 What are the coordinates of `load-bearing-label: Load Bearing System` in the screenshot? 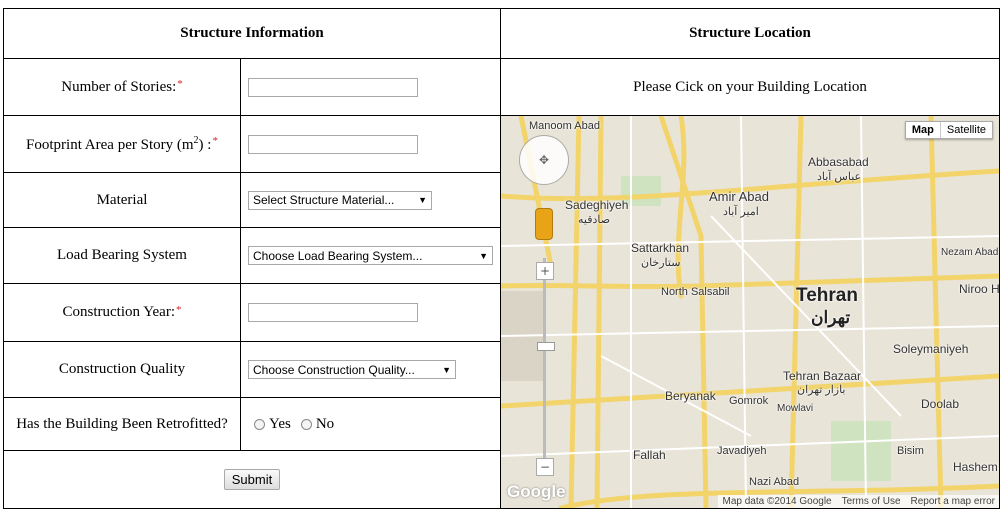 It's located at (122, 255).